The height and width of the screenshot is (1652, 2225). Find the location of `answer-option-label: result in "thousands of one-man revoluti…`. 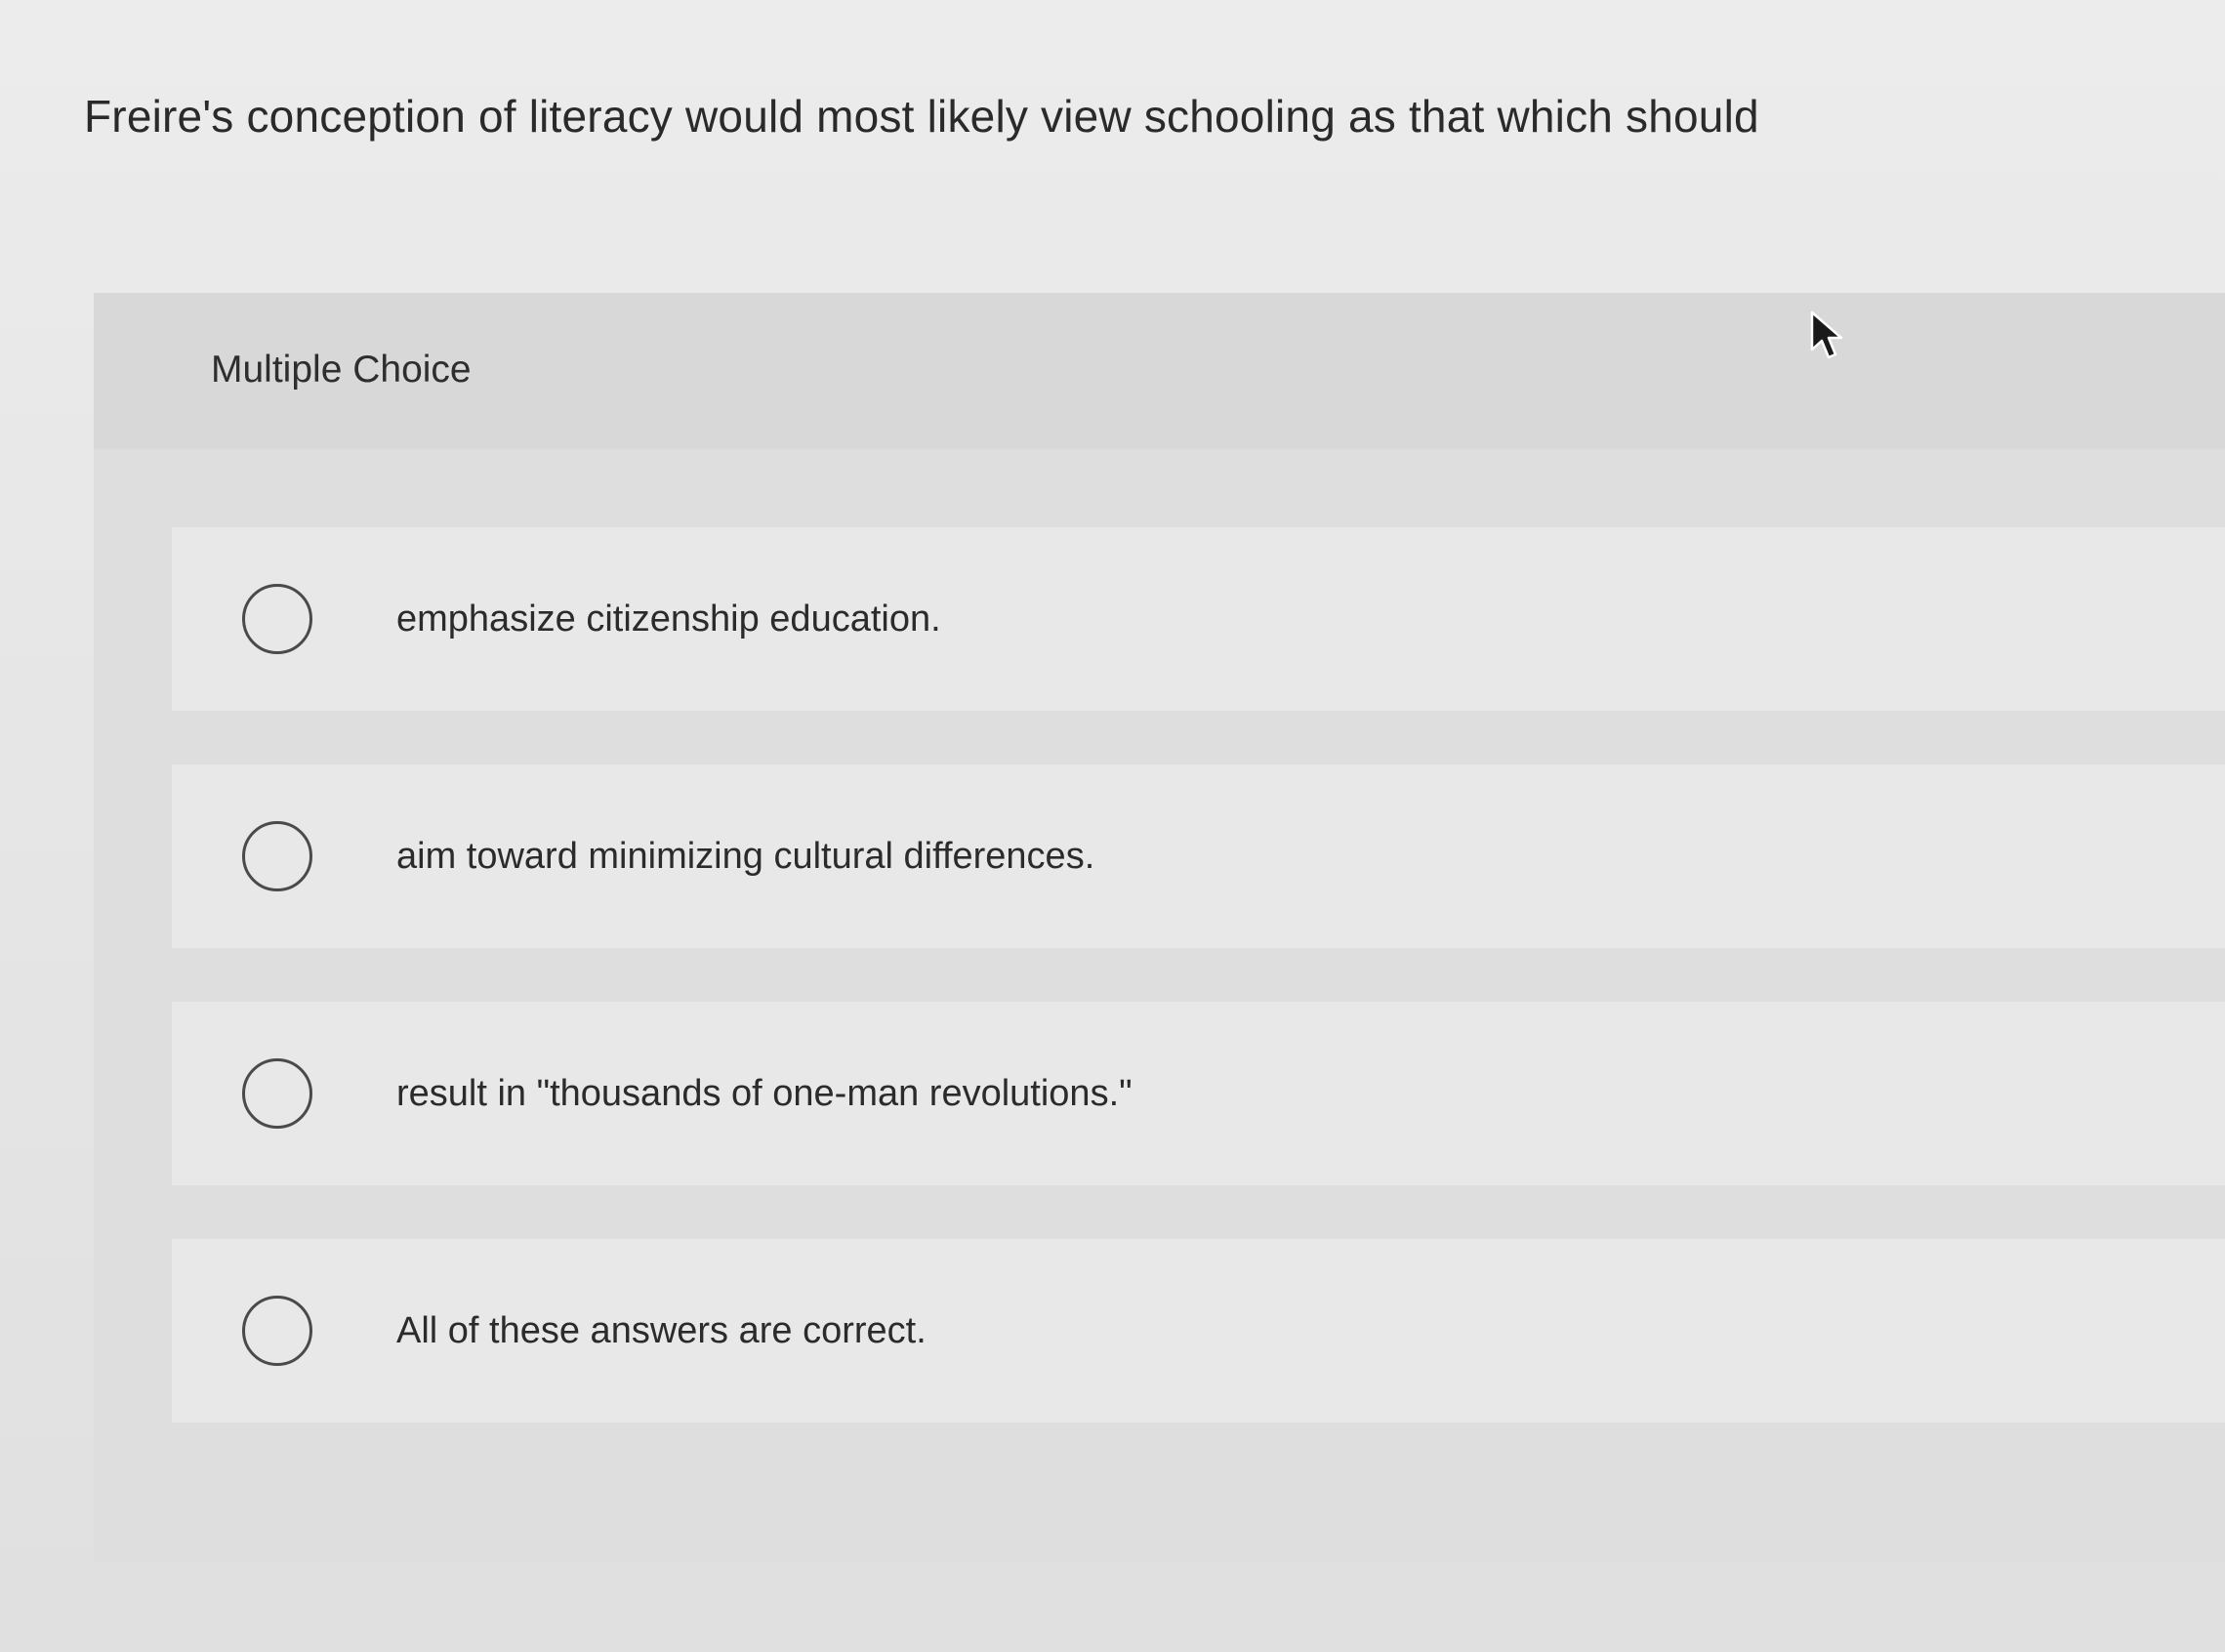

answer-option-label: result in "thousands of one-man revoluti… is located at coordinates (765, 1094).